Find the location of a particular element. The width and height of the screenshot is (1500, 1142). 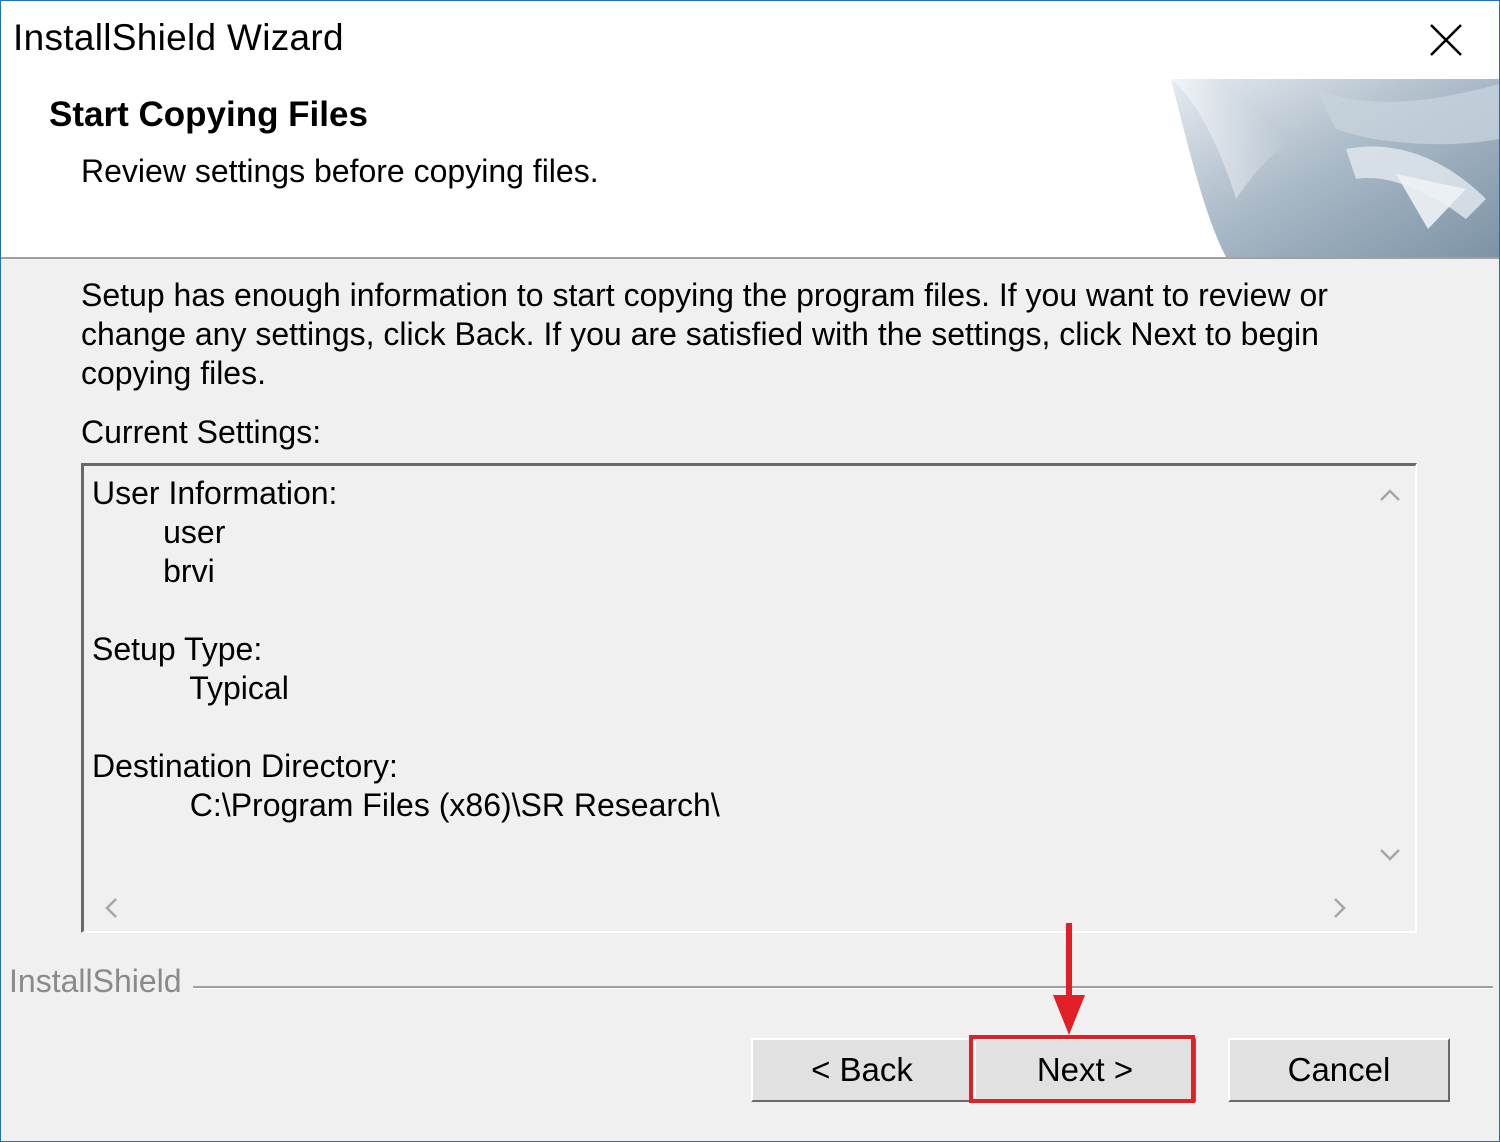

banner-title: Start Copying Files is located at coordinates (208, 114).